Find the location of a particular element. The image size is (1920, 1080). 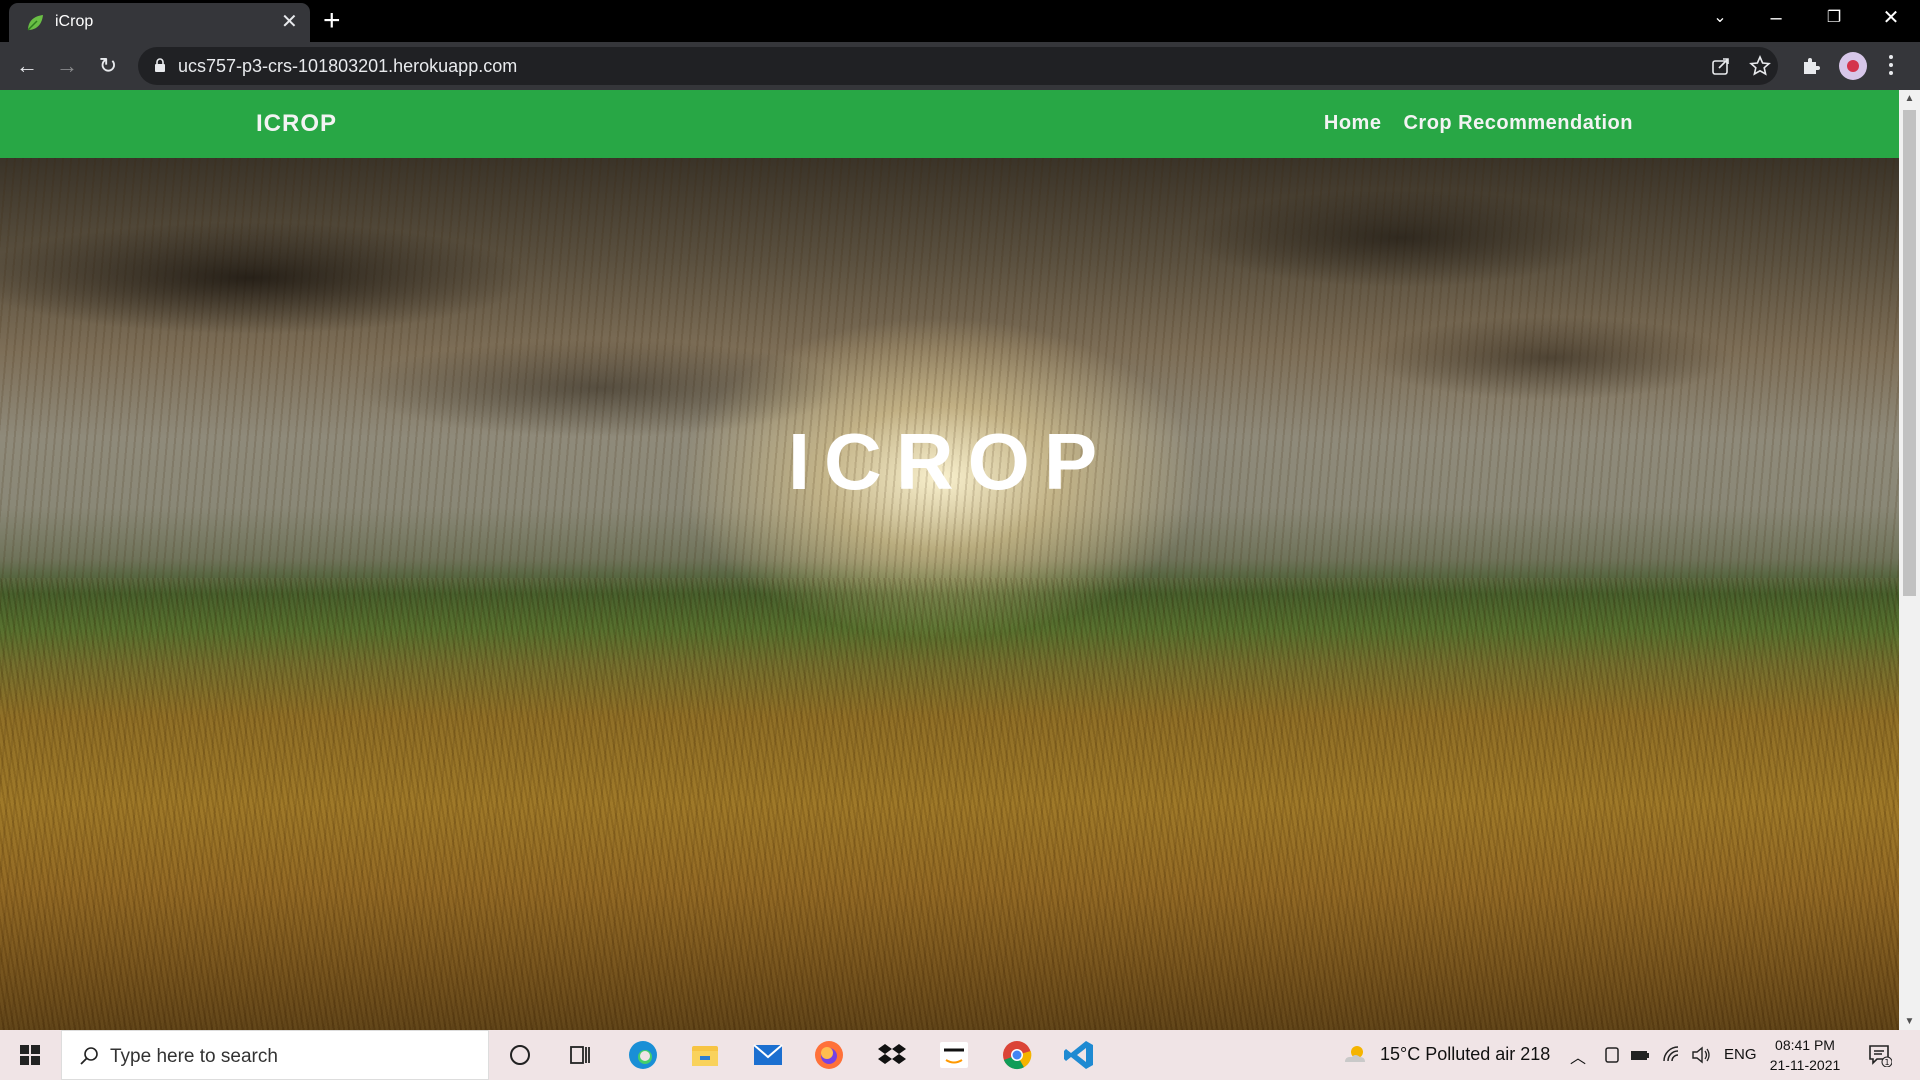

nav-link-home: Home is located at coordinates (1353, 123).